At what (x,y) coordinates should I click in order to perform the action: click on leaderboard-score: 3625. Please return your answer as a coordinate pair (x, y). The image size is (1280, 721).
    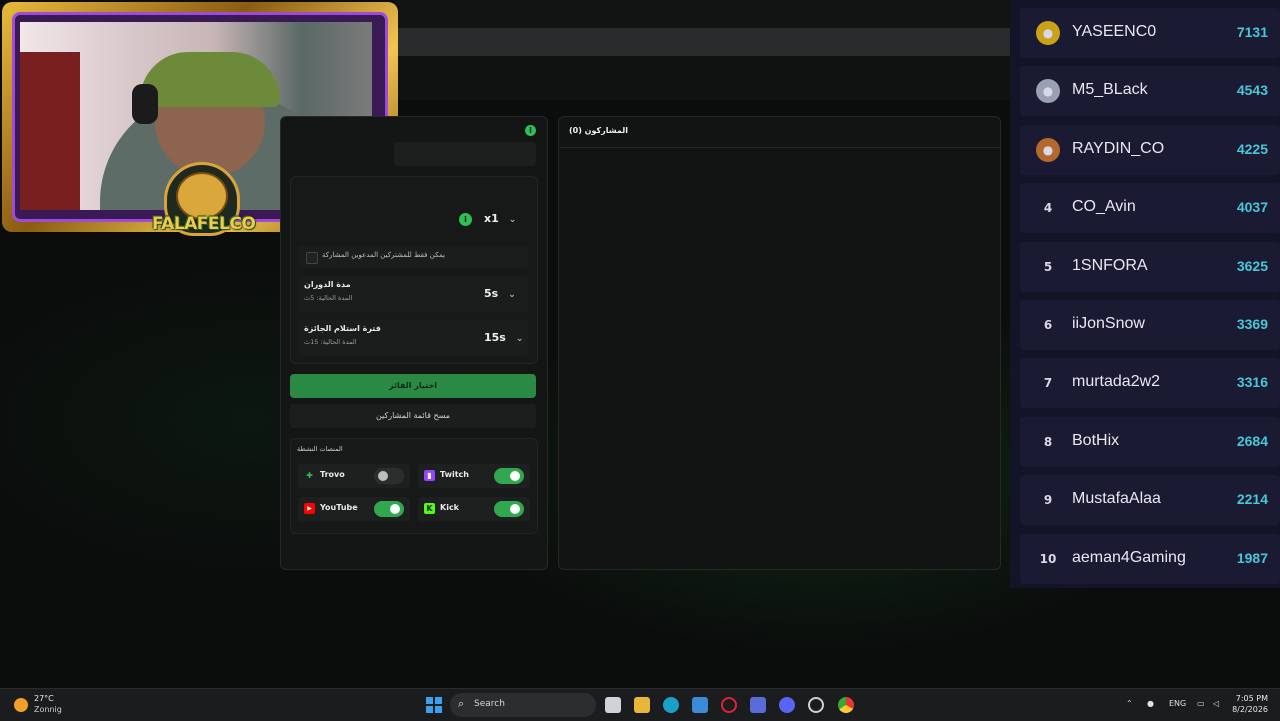
    Looking at the image, I should click on (1252, 266).